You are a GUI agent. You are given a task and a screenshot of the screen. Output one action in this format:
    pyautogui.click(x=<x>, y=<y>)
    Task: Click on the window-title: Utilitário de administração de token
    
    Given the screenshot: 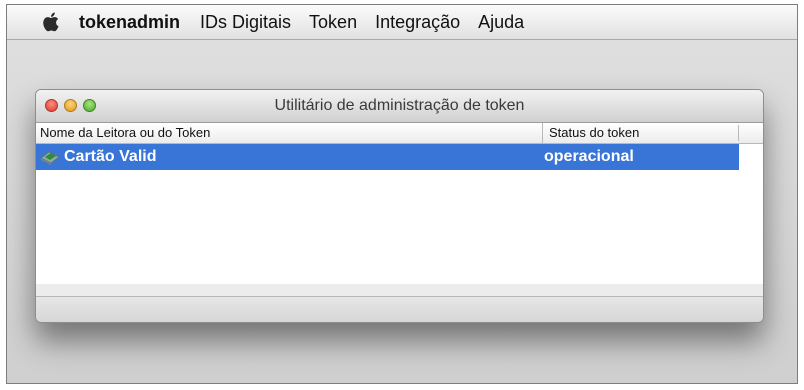 What is the action you would take?
    pyautogui.click(x=399, y=105)
    